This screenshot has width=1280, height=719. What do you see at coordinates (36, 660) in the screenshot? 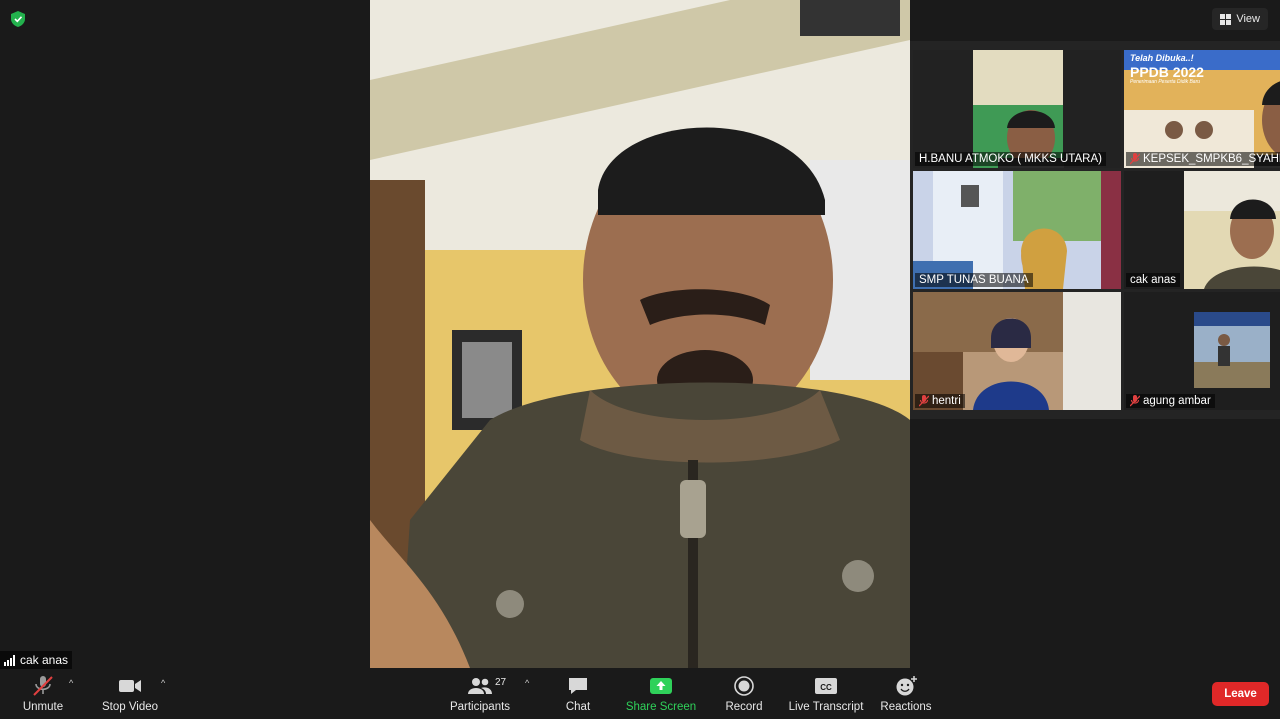
I see `self-name-label: cak anas` at bounding box center [36, 660].